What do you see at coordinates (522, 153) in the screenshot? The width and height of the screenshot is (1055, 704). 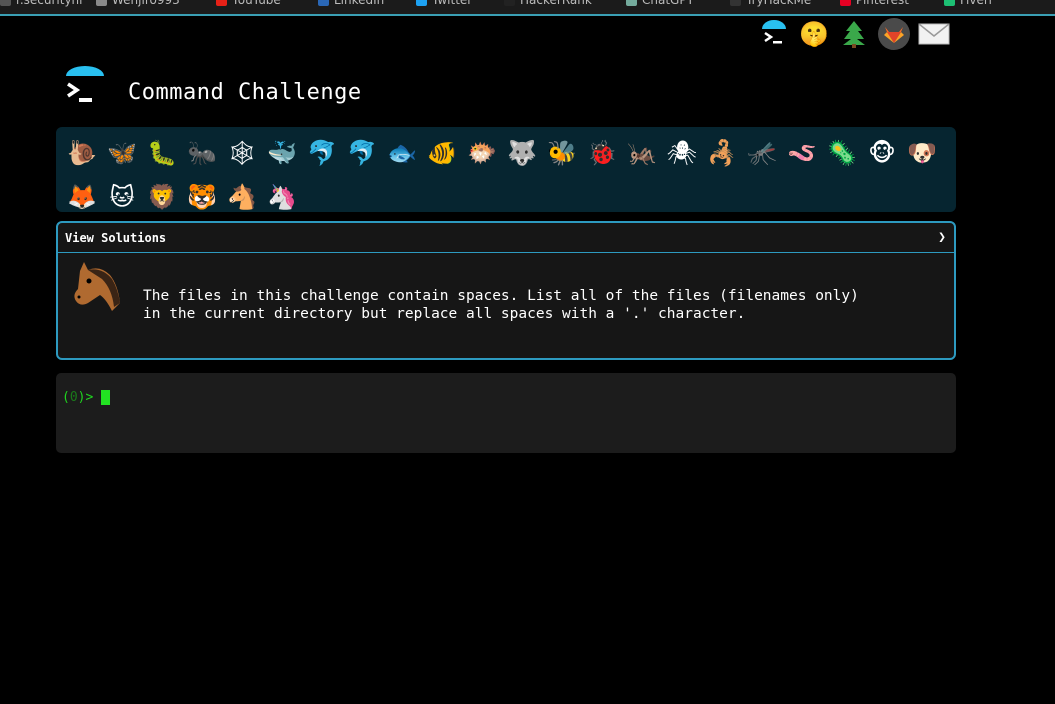 I see `challenge-icon: 🐺` at bounding box center [522, 153].